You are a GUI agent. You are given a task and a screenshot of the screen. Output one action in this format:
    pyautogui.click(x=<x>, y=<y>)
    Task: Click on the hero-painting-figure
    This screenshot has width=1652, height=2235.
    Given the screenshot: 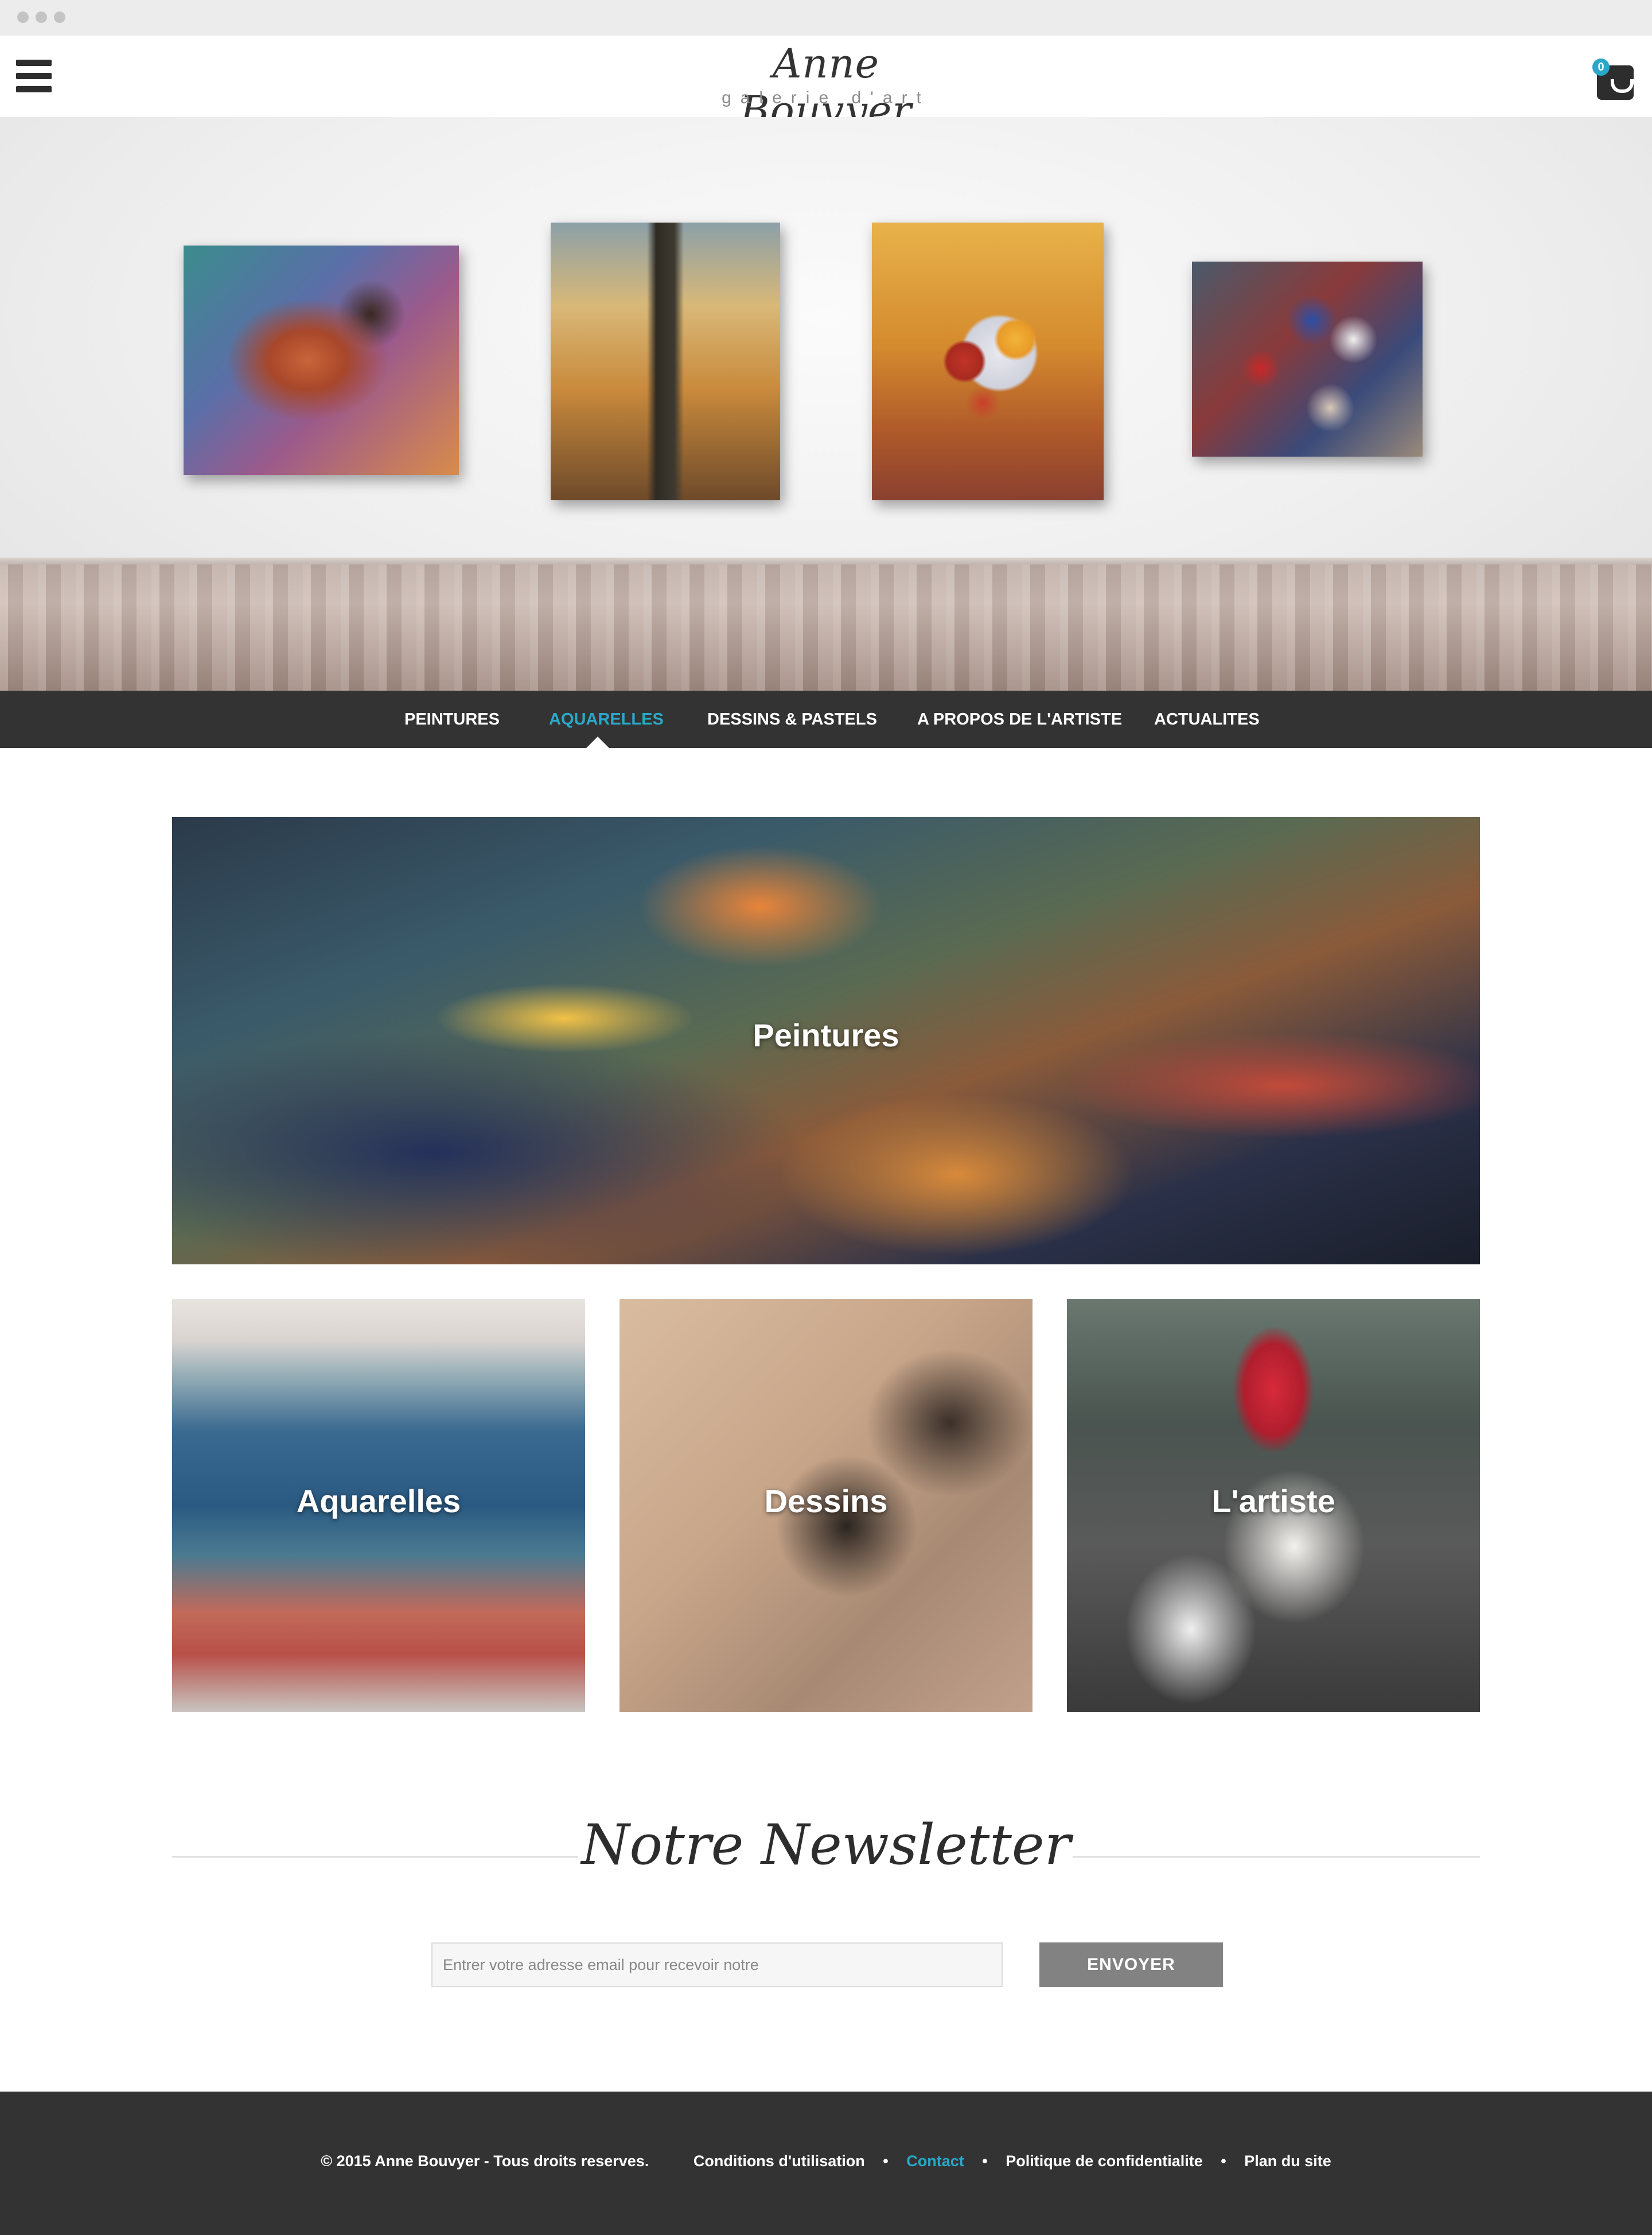 What is the action you would take?
    pyautogui.click(x=321, y=360)
    